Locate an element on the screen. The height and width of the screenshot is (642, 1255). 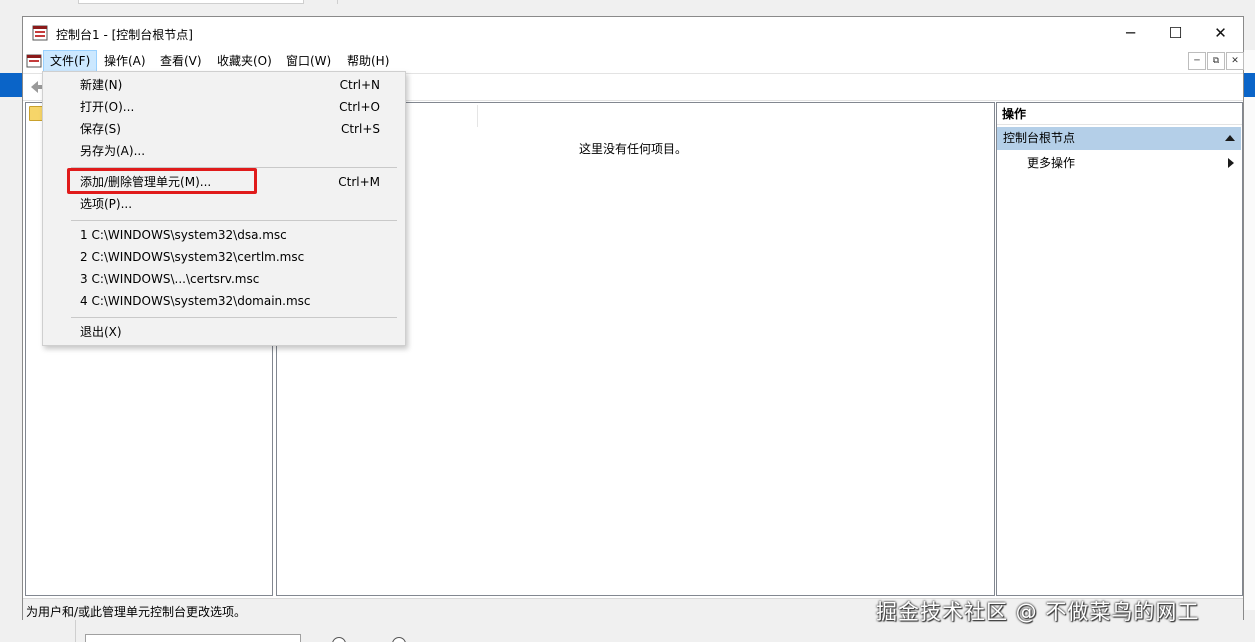
menu-item-label: 新建(N) is located at coordinates (101, 85).